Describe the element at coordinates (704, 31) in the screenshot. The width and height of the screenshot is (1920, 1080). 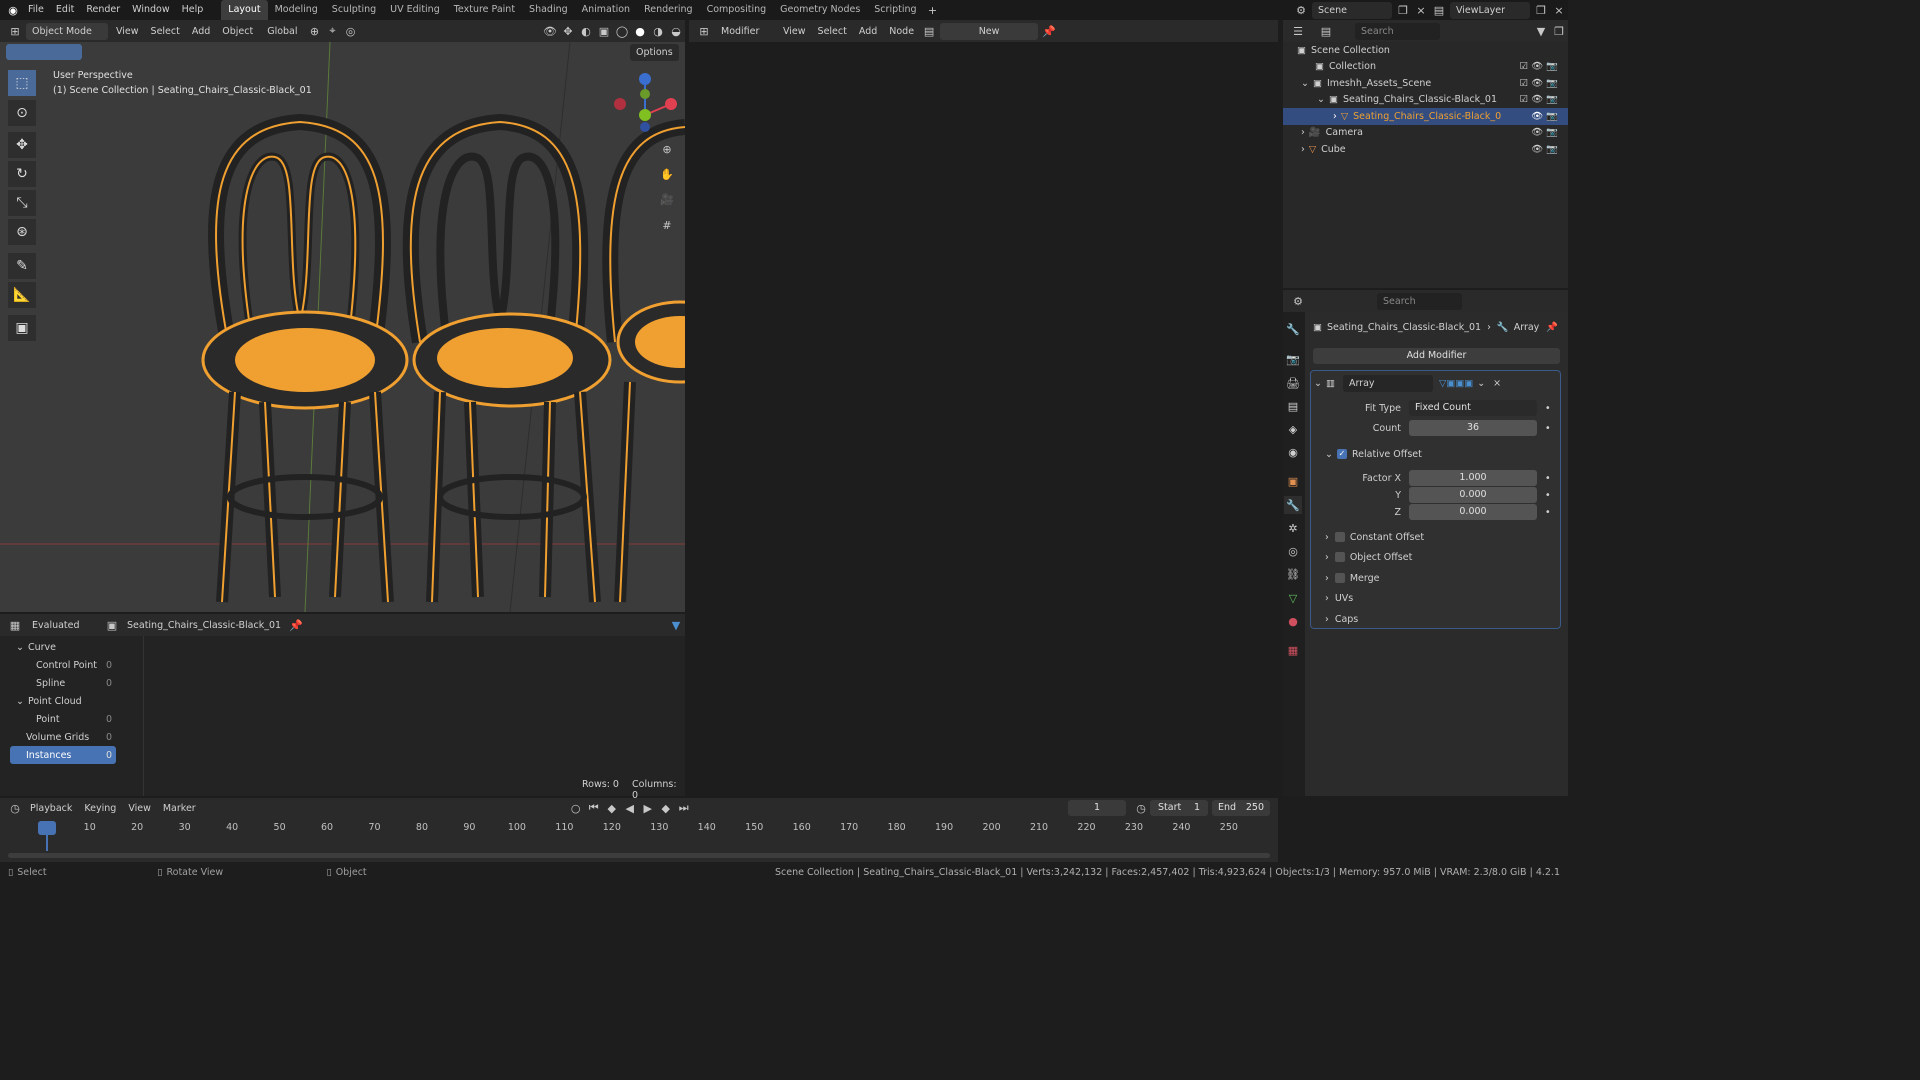
I see `node-editor-type-icon: ⊞` at that location.